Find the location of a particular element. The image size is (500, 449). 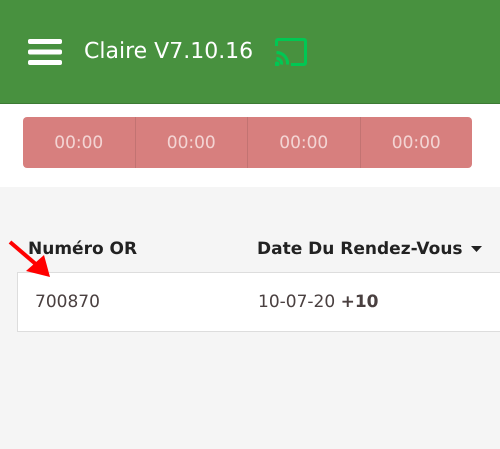

column-header: Numéro OR is located at coordinates (83, 248).